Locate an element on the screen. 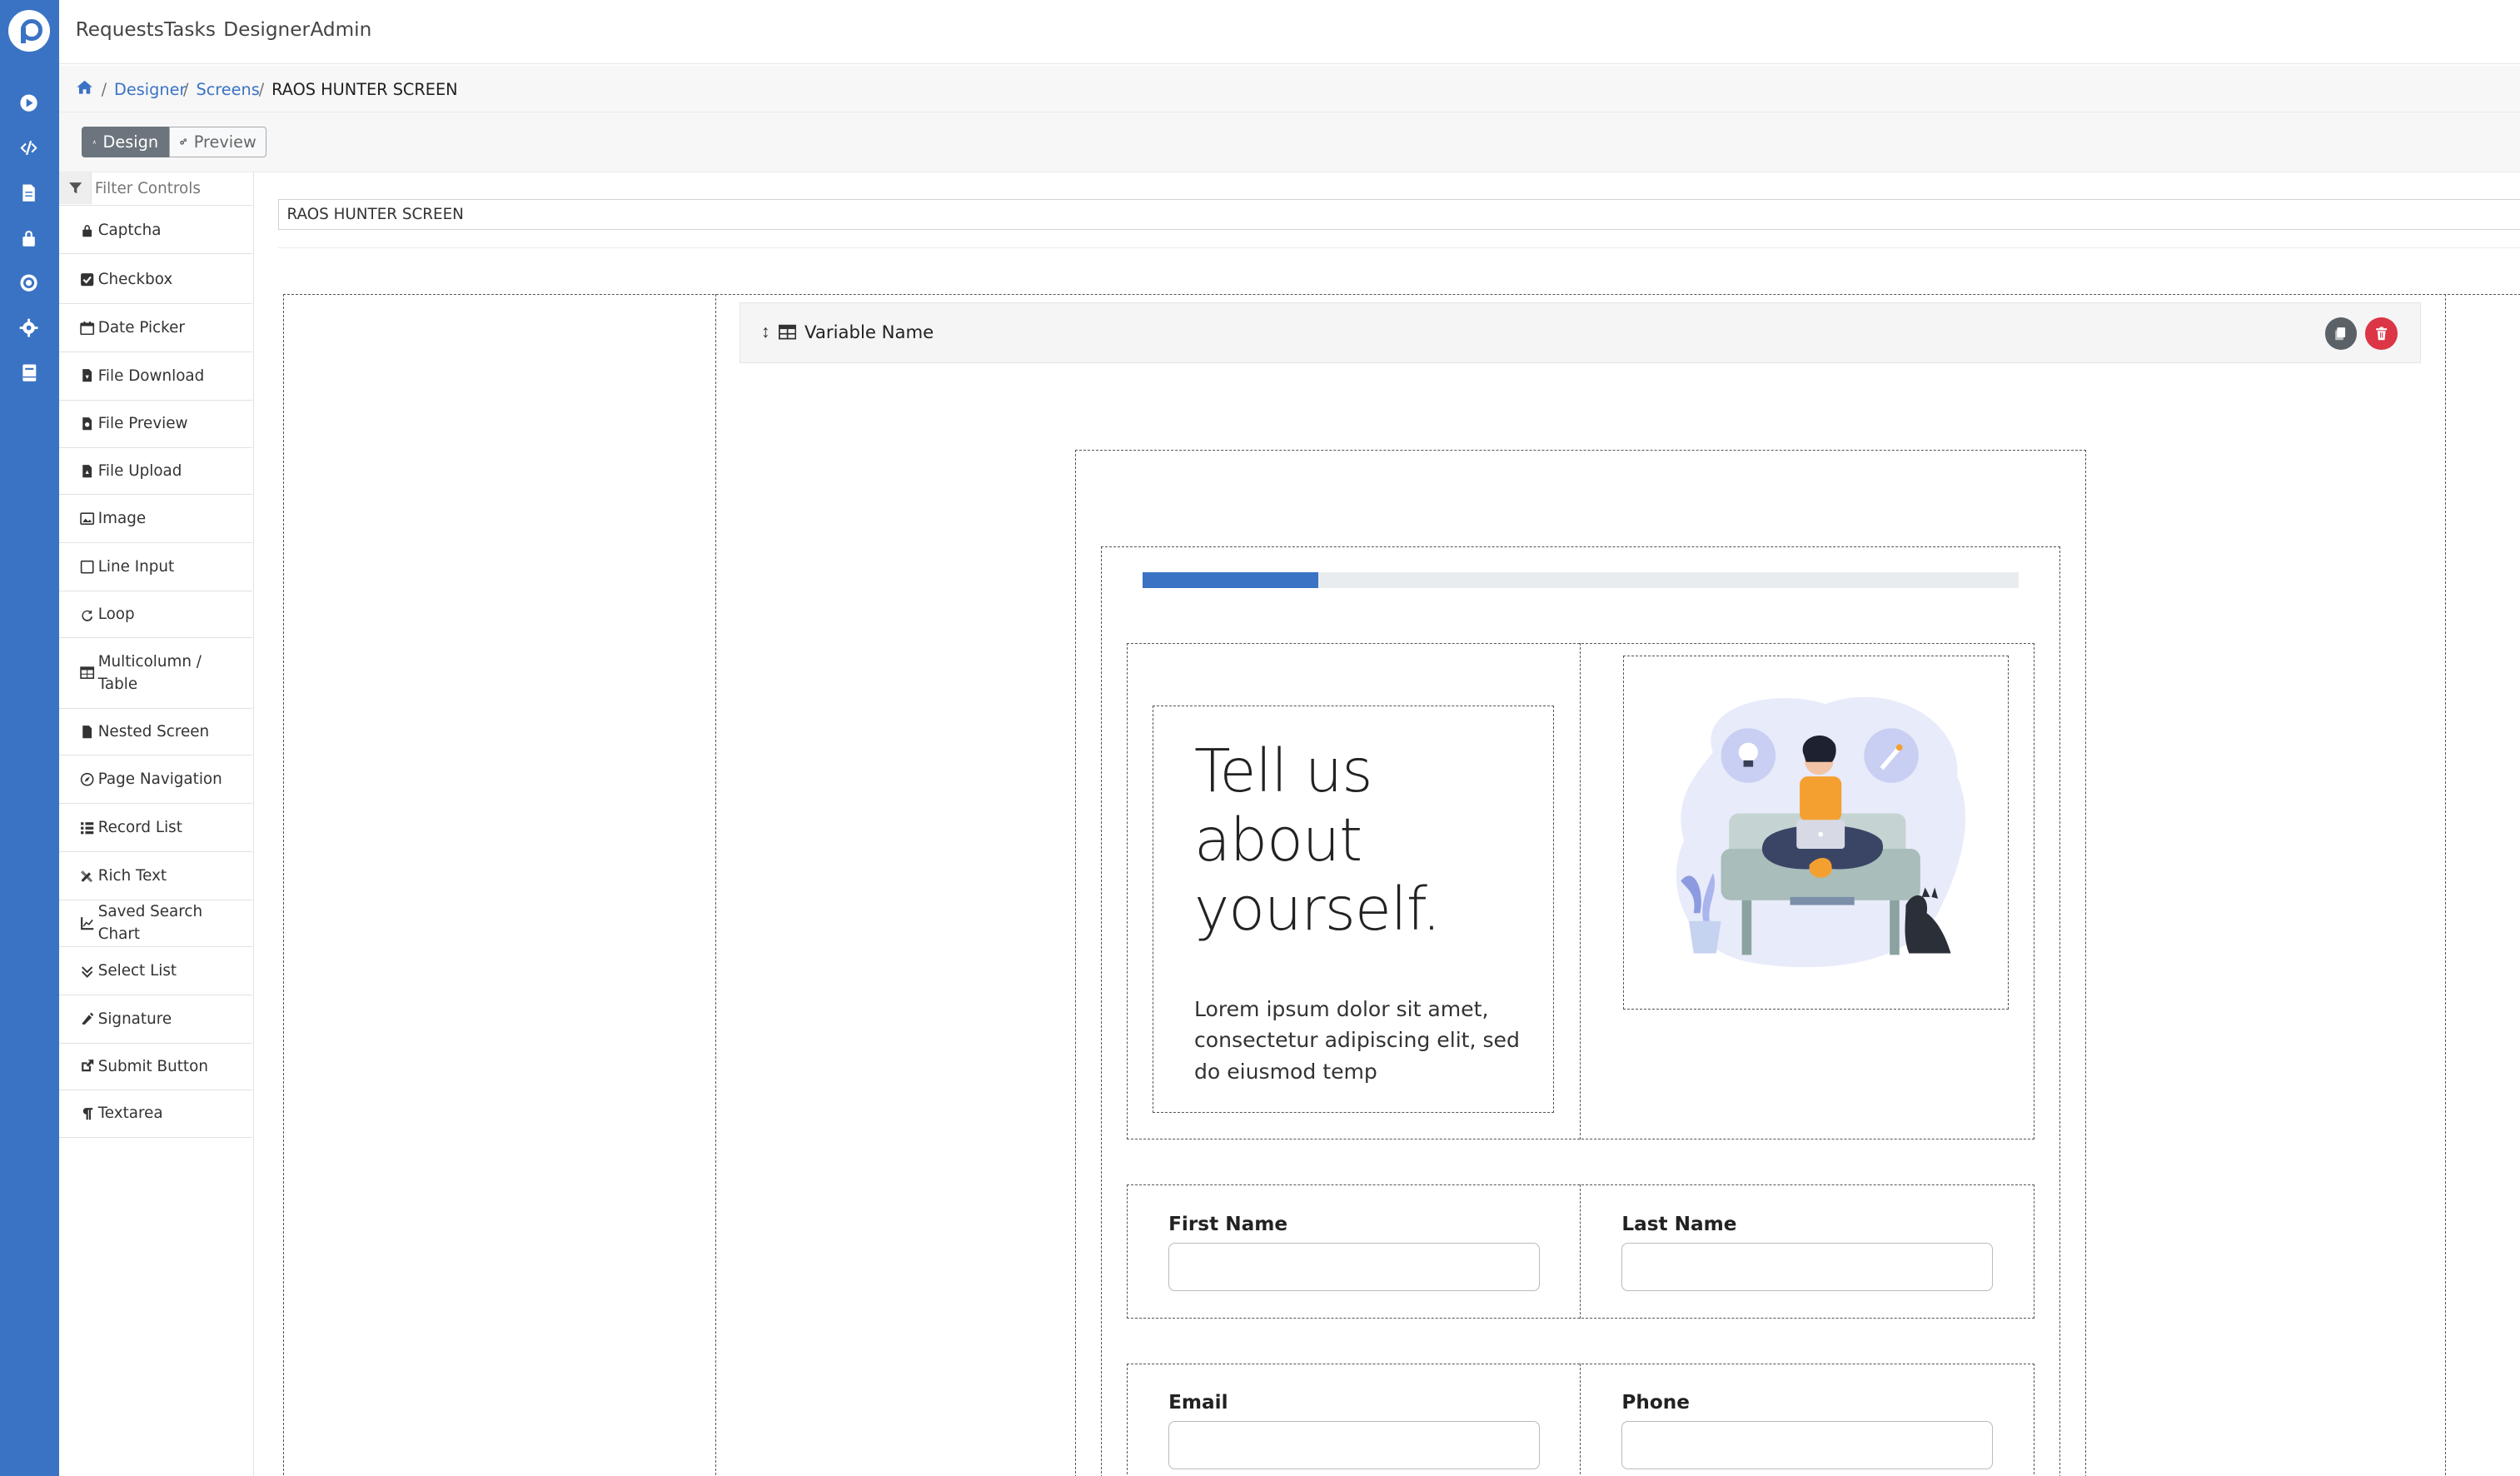 The image size is (2520, 1476). cogs-icon is located at coordinates (183, 141).